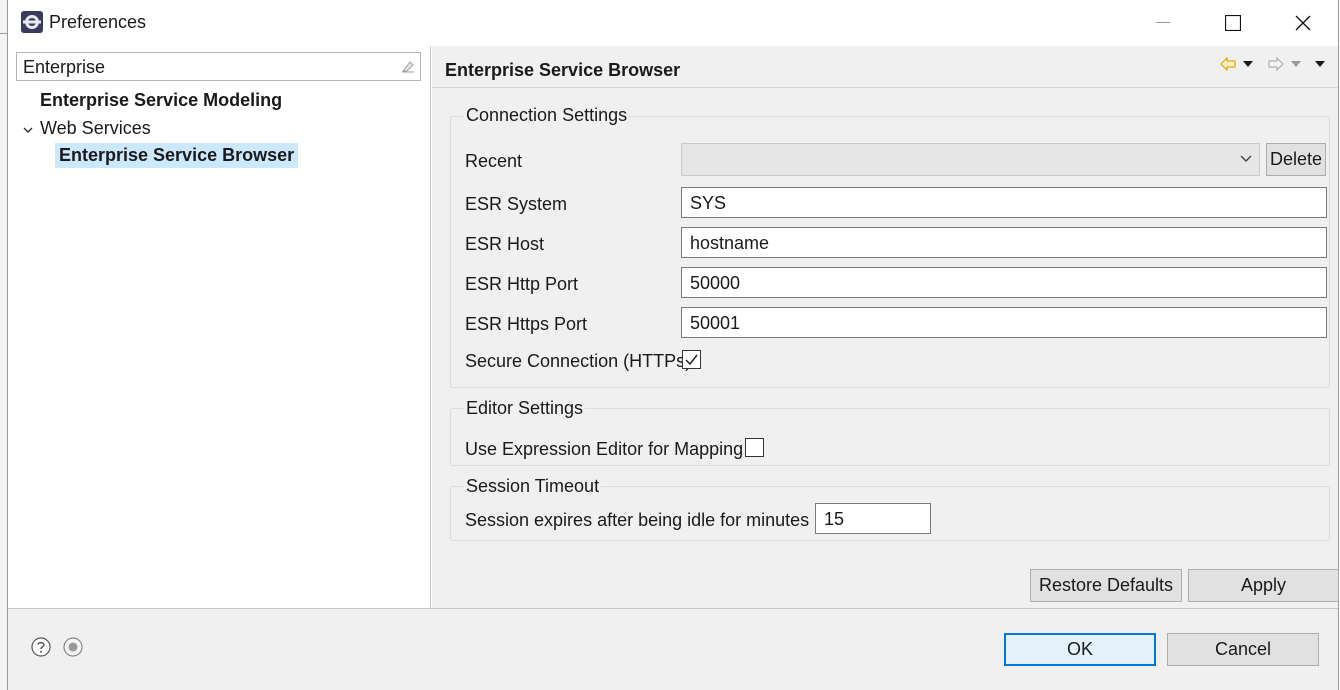 This screenshot has height=690, width=1340. What do you see at coordinates (98, 22) in the screenshot?
I see `window-title: Preferences` at bounding box center [98, 22].